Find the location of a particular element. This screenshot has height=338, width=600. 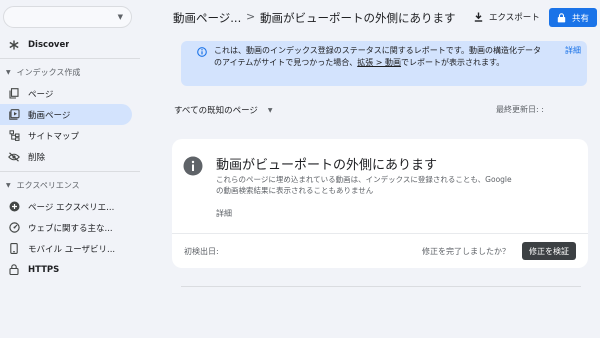

export-label: エクスポート is located at coordinates (514, 18).